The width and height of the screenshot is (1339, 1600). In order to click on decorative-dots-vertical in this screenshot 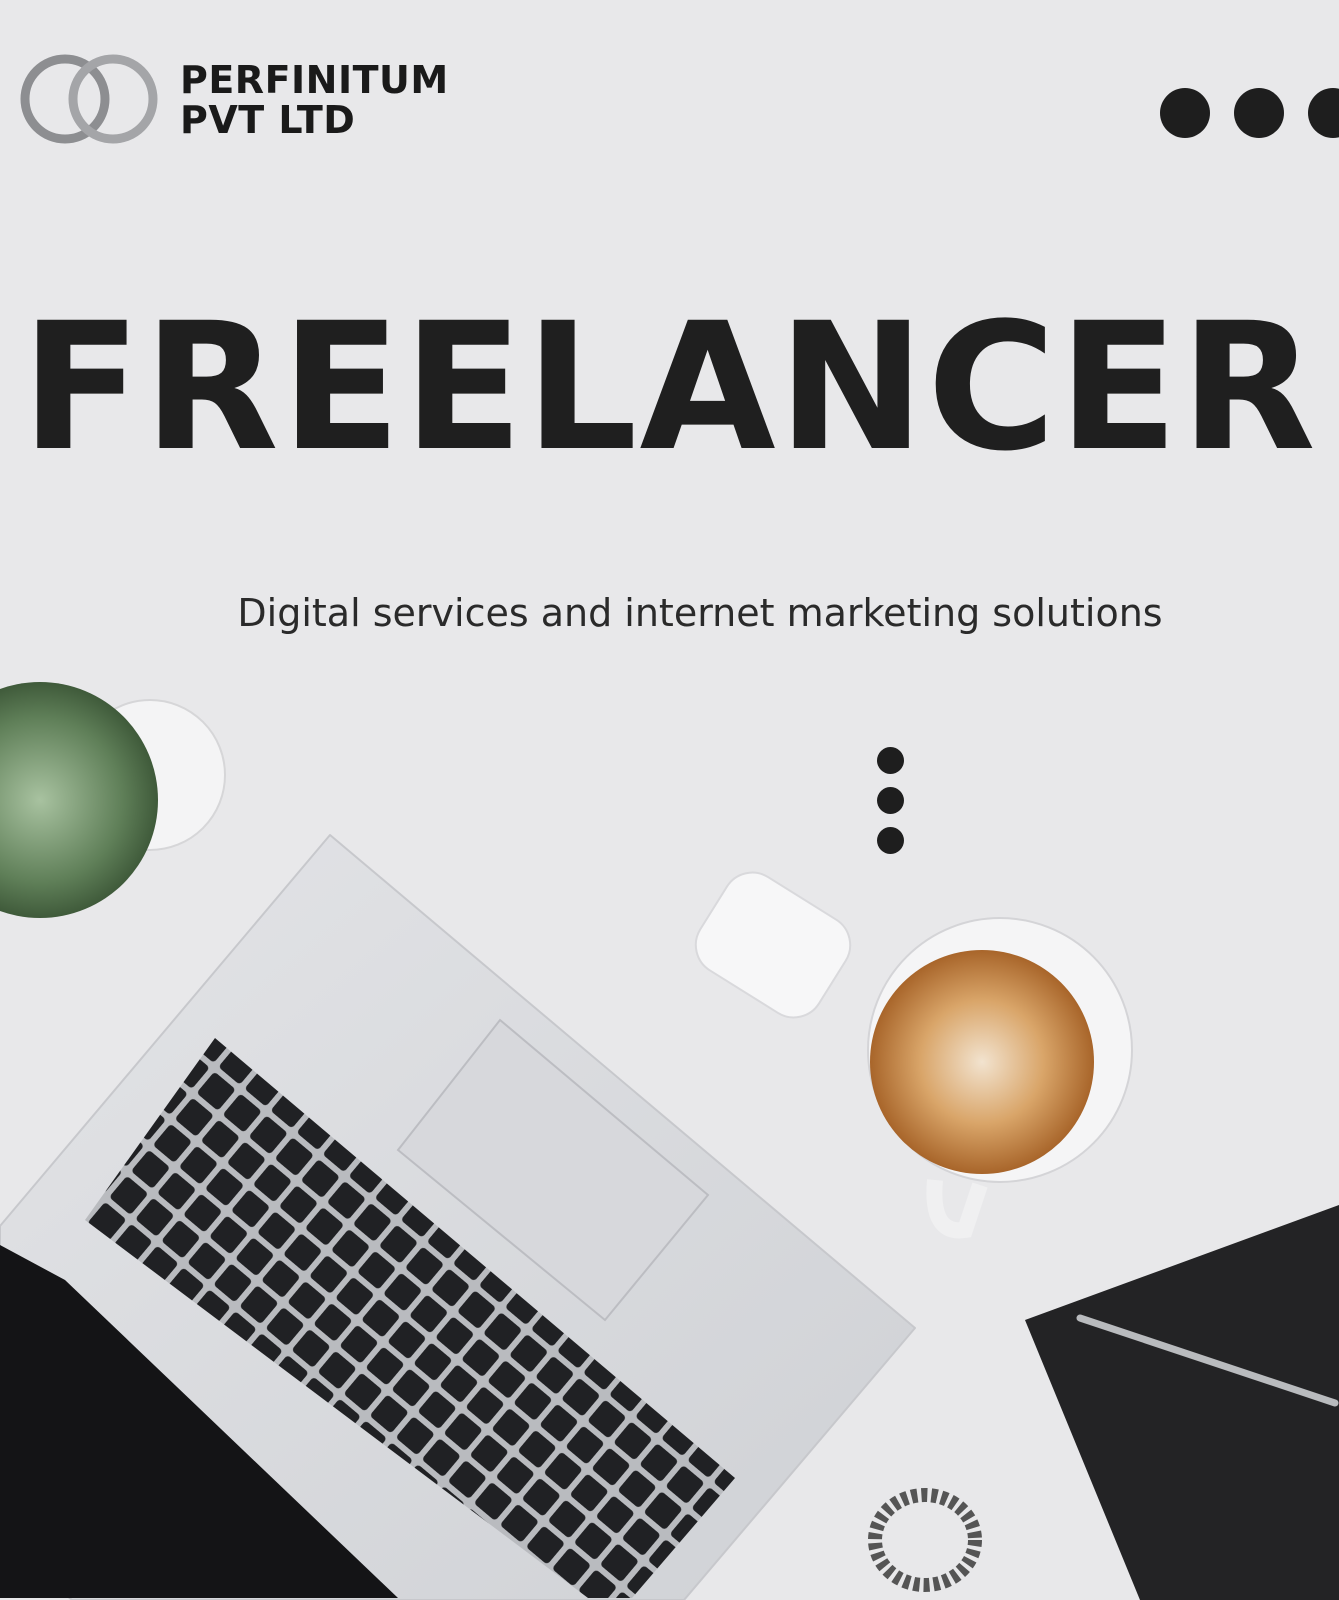, I will do `click(890, 800)`.